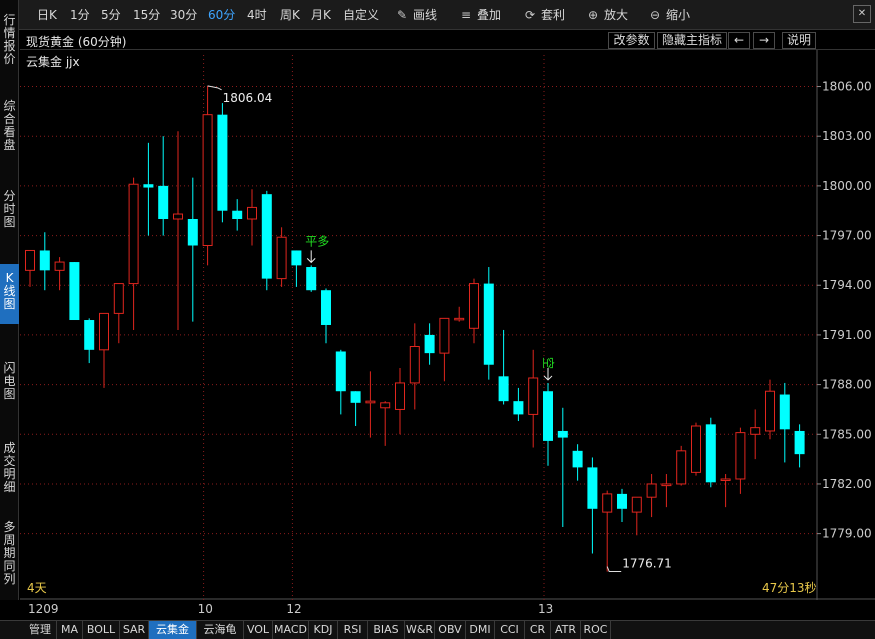  I want to click on tab-6: VOL, so click(258, 630).